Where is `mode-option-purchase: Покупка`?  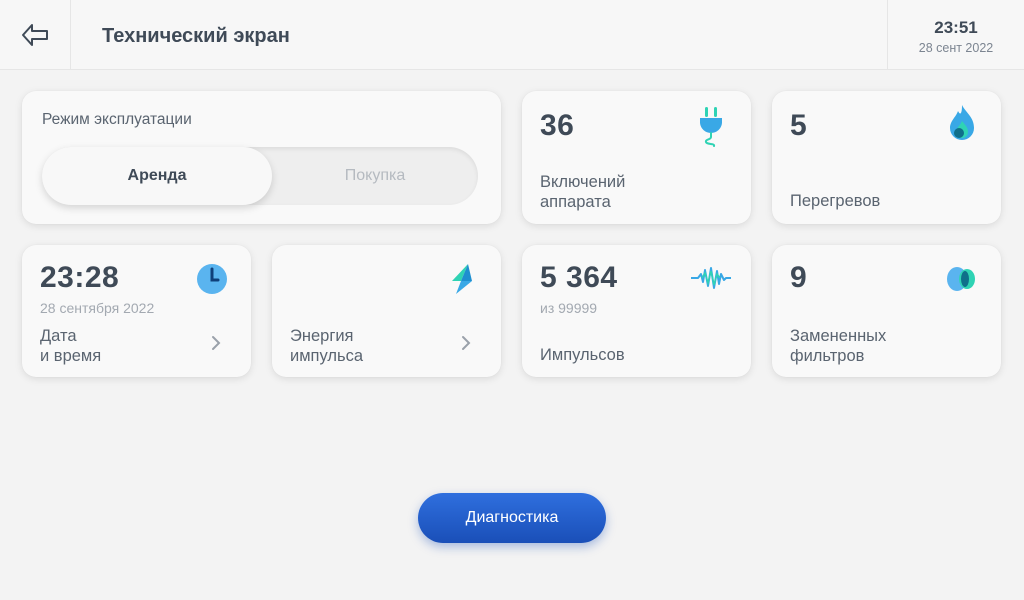
mode-option-purchase: Покупка is located at coordinates (375, 176).